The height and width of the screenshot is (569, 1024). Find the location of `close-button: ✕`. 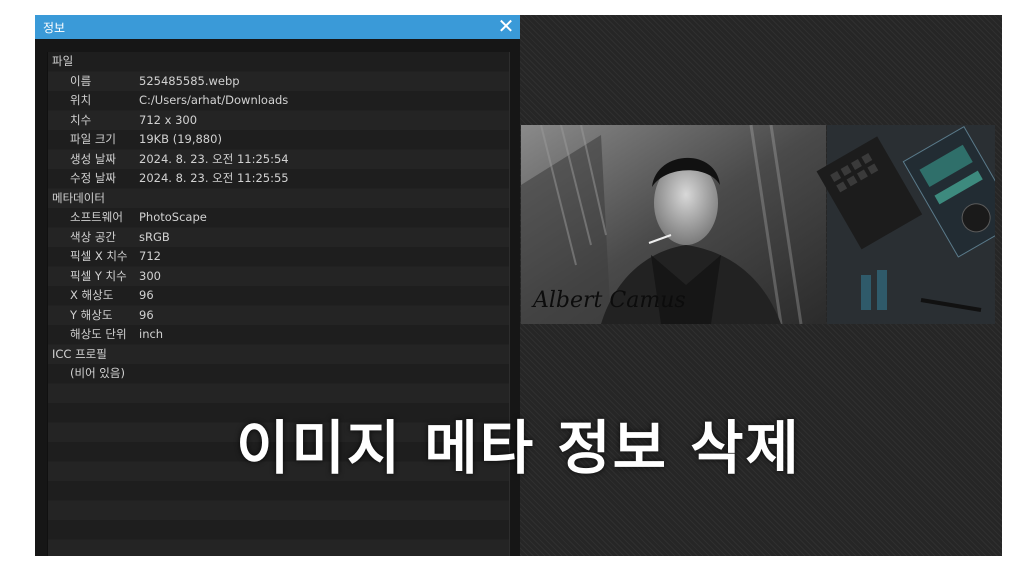

close-button: ✕ is located at coordinates (506, 27).